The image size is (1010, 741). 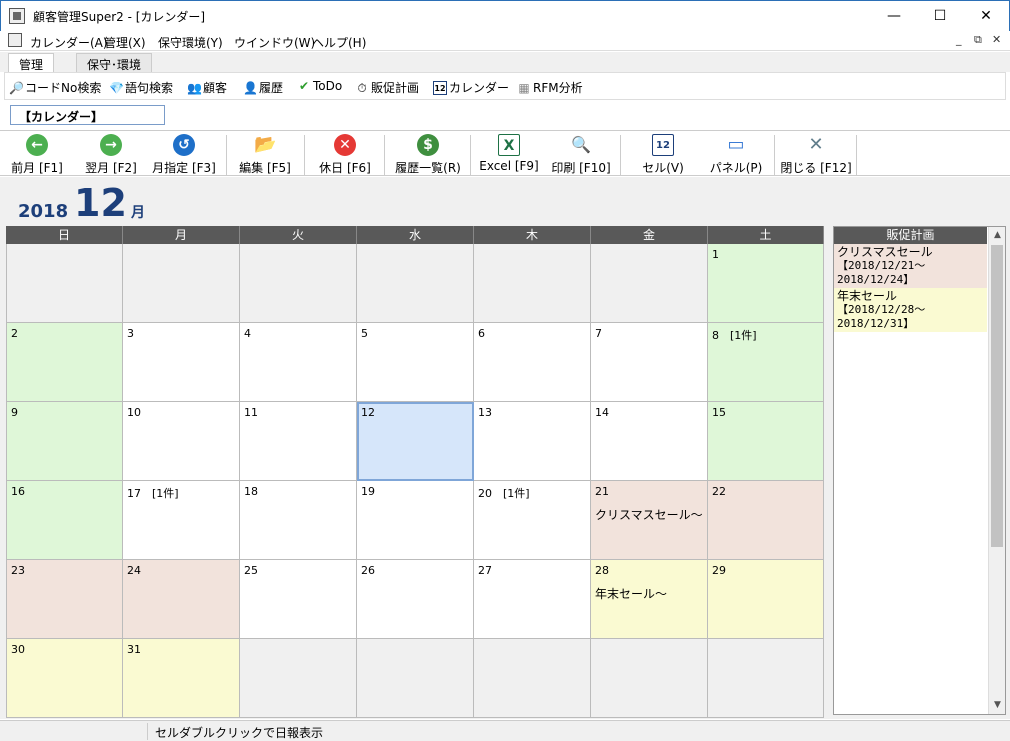 I want to click on excel-label: Excel [F9], so click(x=509, y=166).